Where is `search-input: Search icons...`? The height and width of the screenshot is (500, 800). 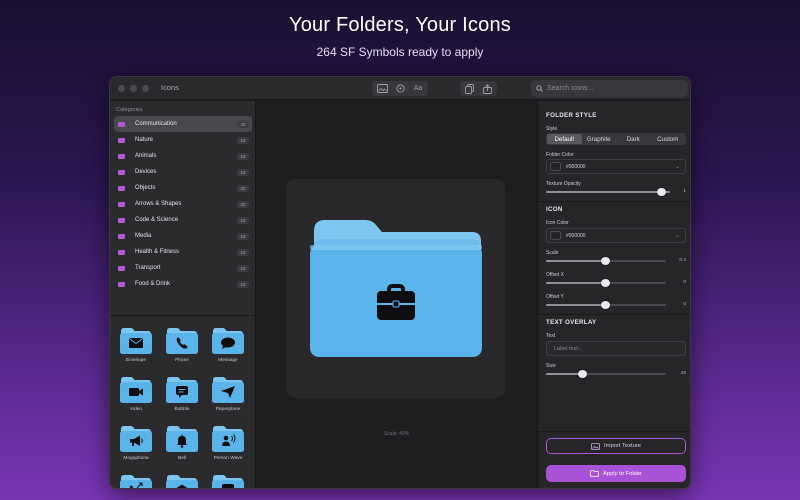
search-input: Search icons... is located at coordinates (609, 88).